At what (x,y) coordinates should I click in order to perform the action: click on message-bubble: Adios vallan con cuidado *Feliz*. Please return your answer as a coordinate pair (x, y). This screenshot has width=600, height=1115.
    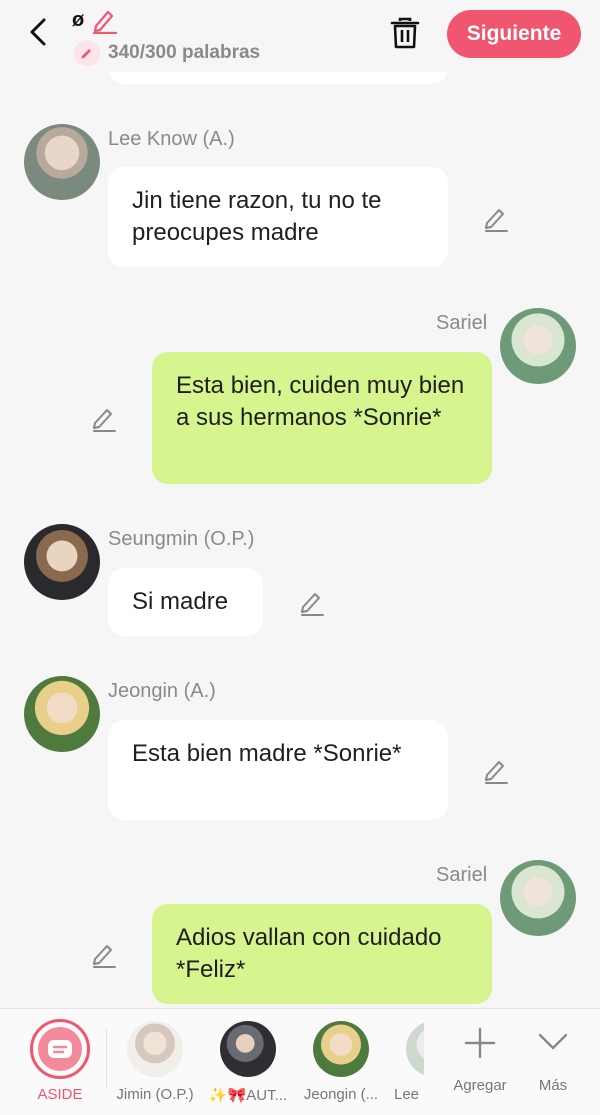
    Looking at the image, I should click on (322, 954).